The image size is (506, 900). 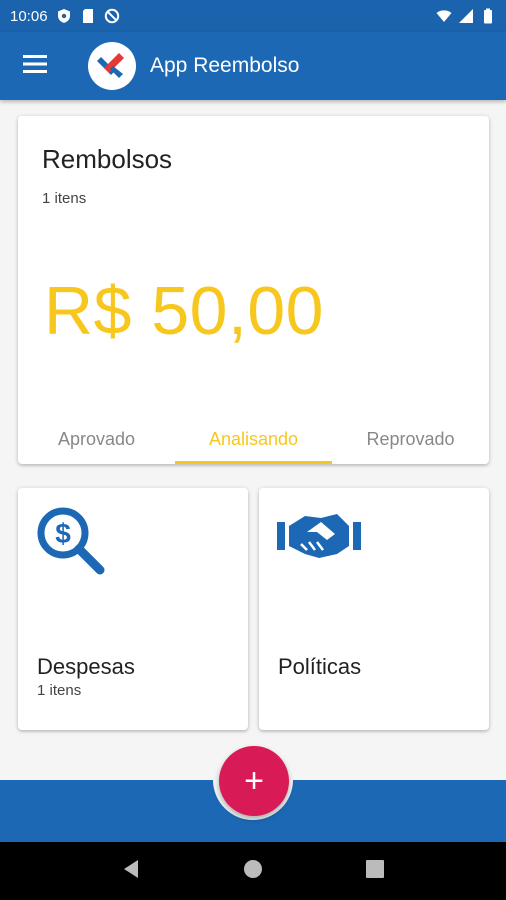 I want to click on home-circle-icon, so click(x=253, y=871).